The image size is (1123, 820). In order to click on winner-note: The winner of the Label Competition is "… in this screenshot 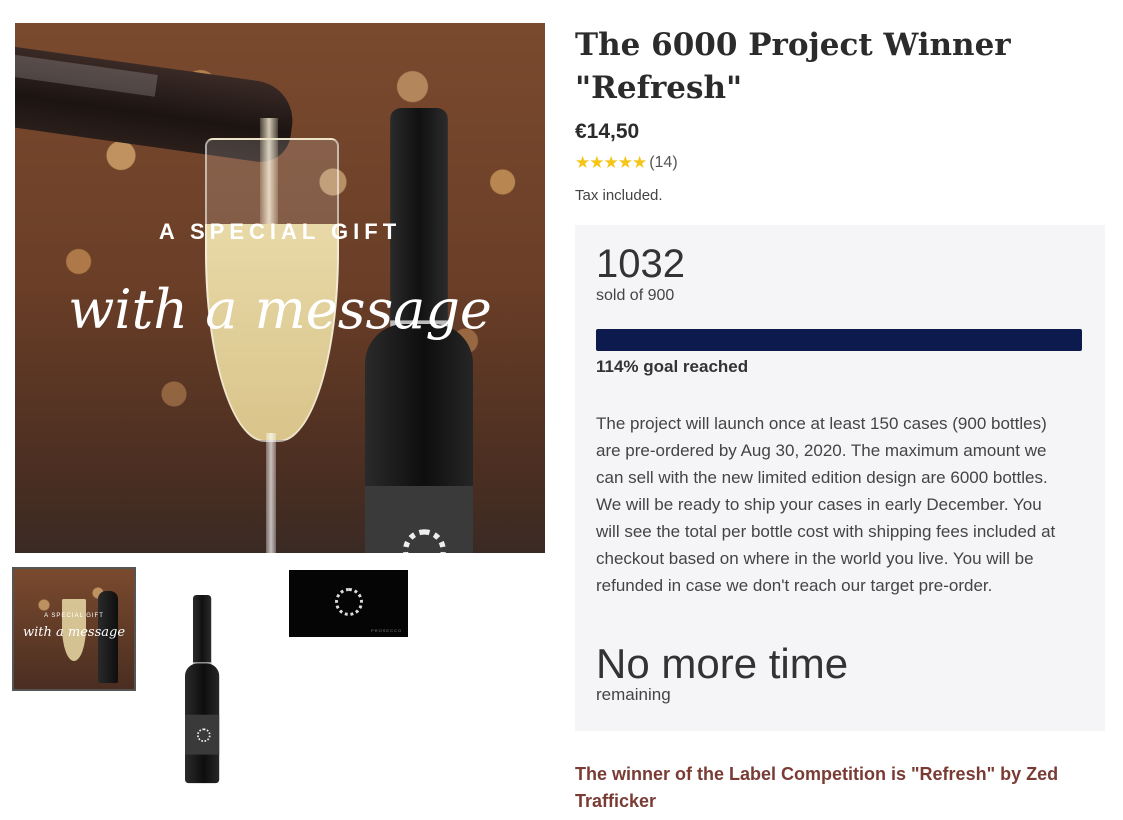, I will do `click(817, 787)`.